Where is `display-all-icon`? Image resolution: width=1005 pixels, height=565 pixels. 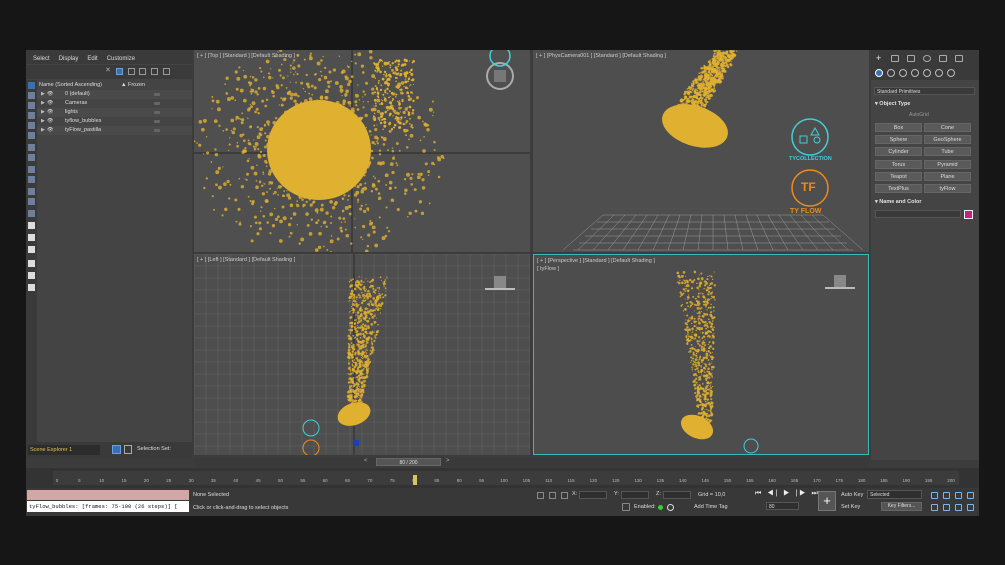 display-all-icon is located at coordinates (31, 225).